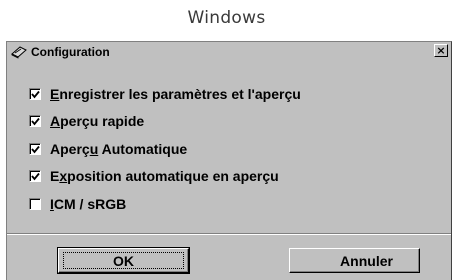 Image resolution: width=453 pixels, height=280 pixels. I want to click on option-save-settings-preview: Enregistrer les paramètres et l'aperçu, so click(165, 94).